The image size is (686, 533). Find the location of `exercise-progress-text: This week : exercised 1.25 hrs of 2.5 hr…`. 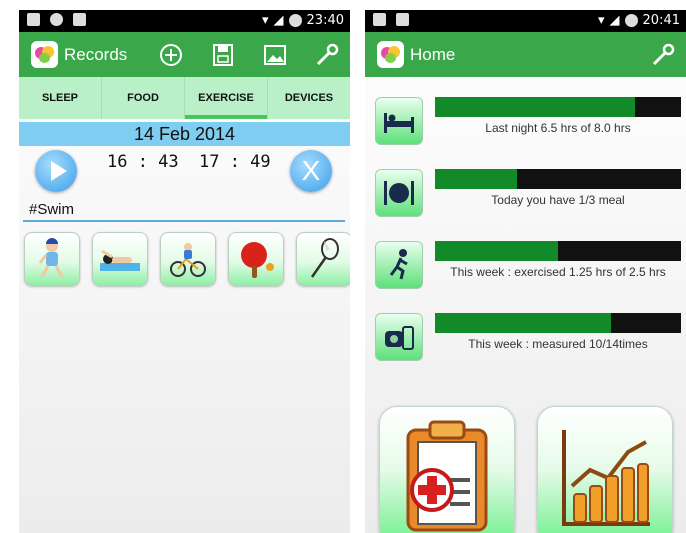

exercise-progress-text: This week : exercised 1.25 hrs of 2.5 hr… is located at coordinates (558, 272).